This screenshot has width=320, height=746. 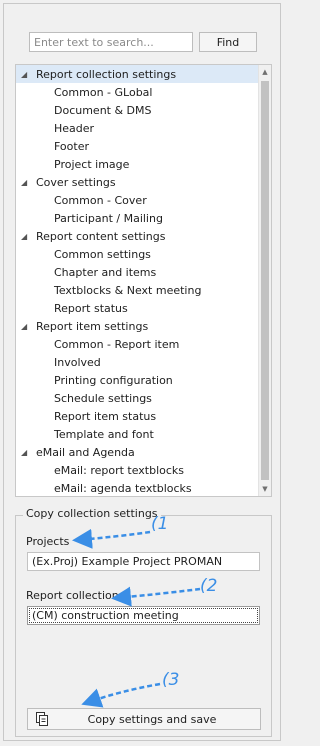 I want to click on tree-category-label: Report content settings, so click(x=101, y=236).